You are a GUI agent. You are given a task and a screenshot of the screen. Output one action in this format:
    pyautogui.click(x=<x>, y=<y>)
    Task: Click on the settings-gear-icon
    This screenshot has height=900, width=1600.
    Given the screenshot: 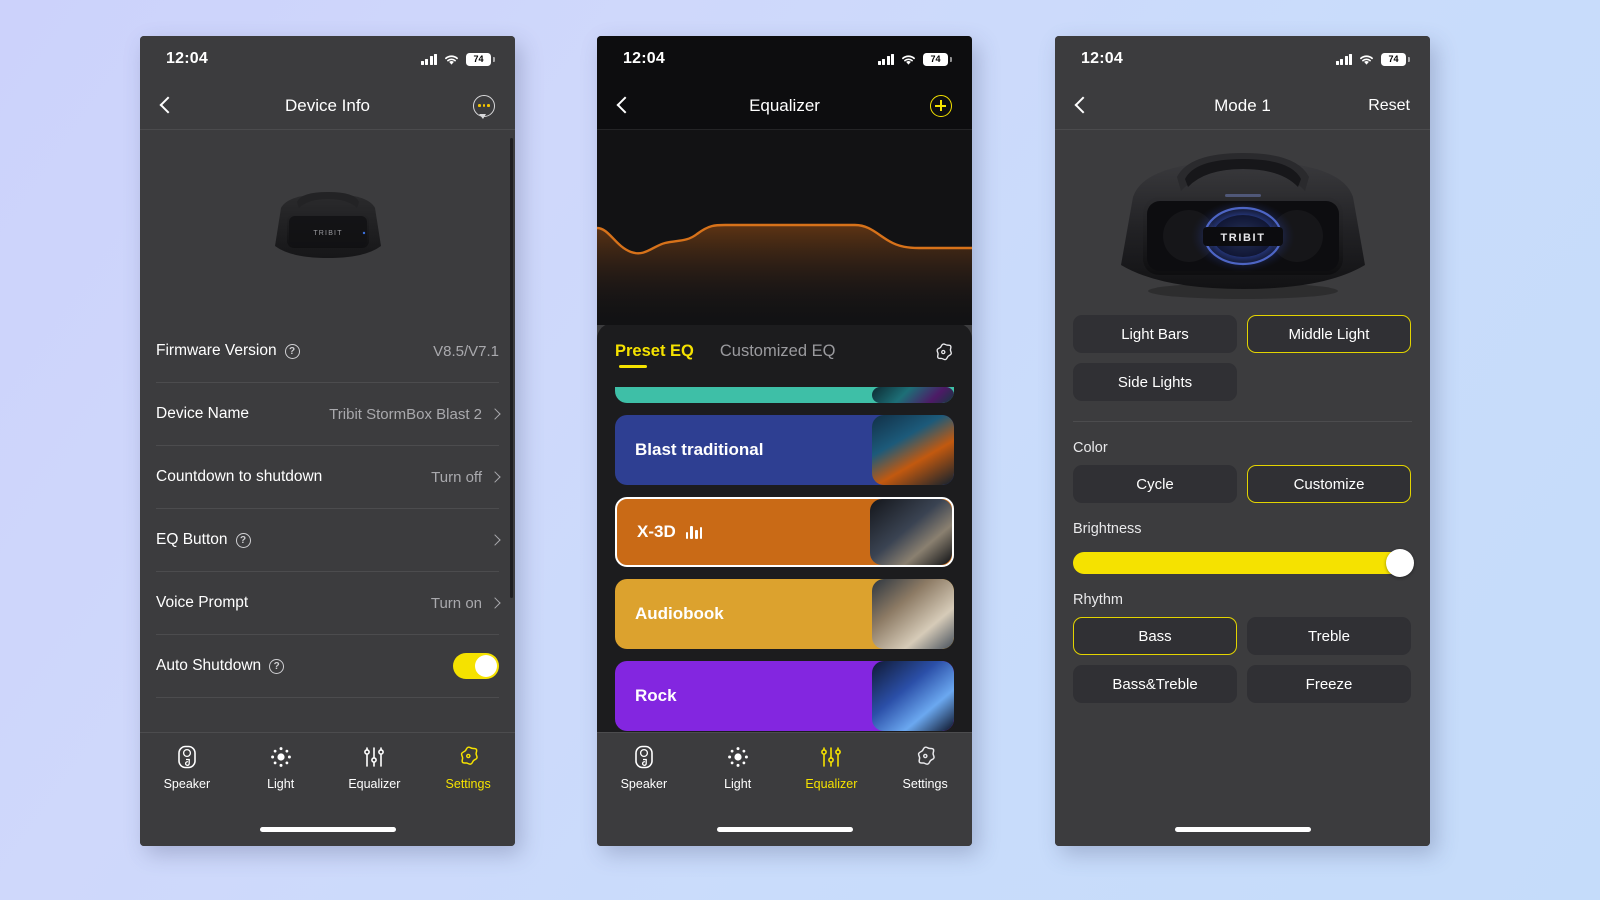 What is the action you would take?
    pyautogui.click(x=468, y=757)
    